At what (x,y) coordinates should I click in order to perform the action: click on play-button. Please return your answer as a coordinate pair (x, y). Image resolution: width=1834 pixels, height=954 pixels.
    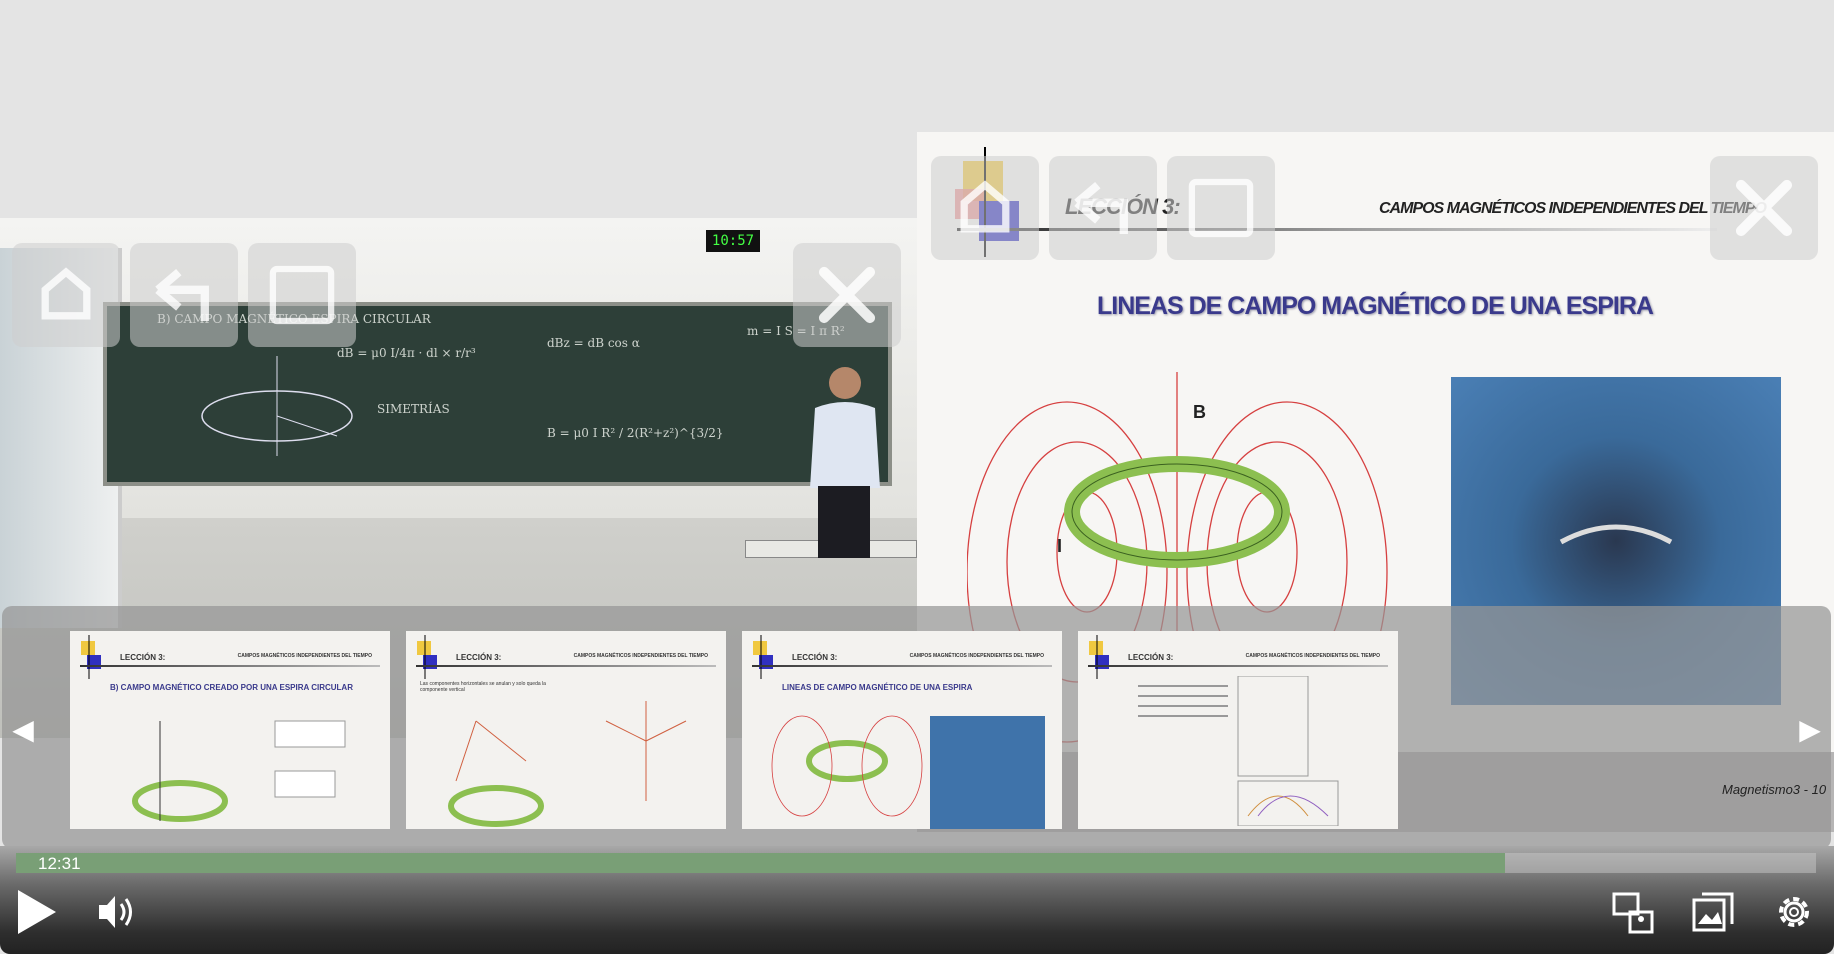
    Looking at the image, I should click on (38, 912).